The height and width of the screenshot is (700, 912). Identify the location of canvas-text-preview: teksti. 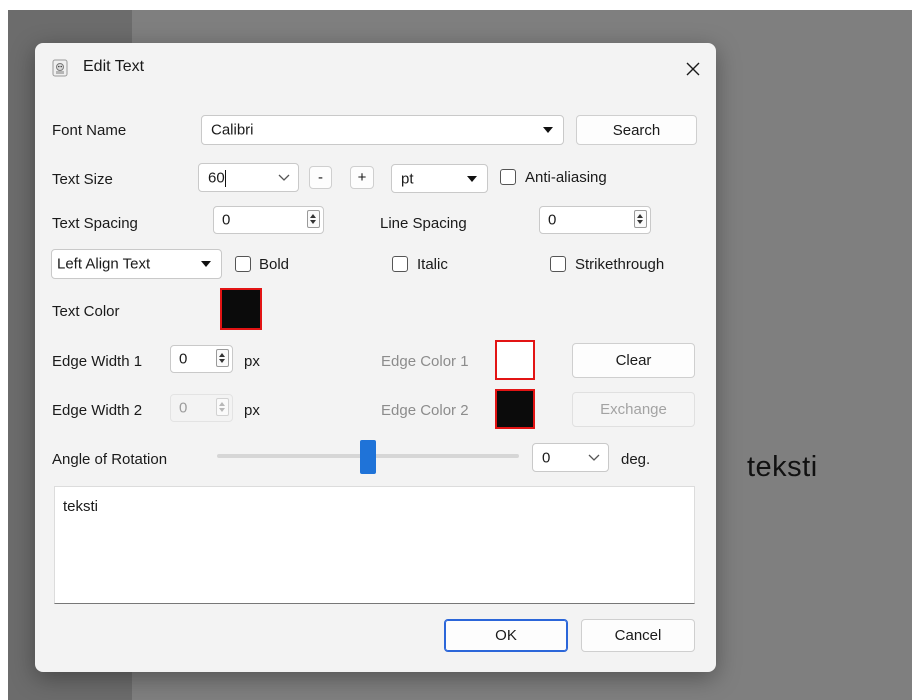
(782, 467).